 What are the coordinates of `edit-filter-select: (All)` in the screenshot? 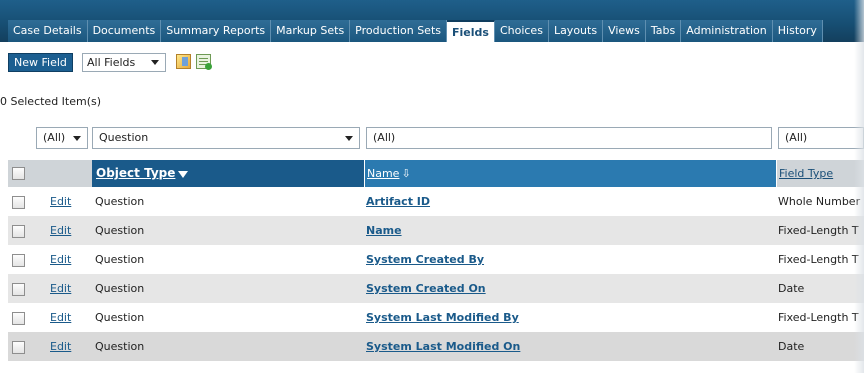 It's located at (62, 138).